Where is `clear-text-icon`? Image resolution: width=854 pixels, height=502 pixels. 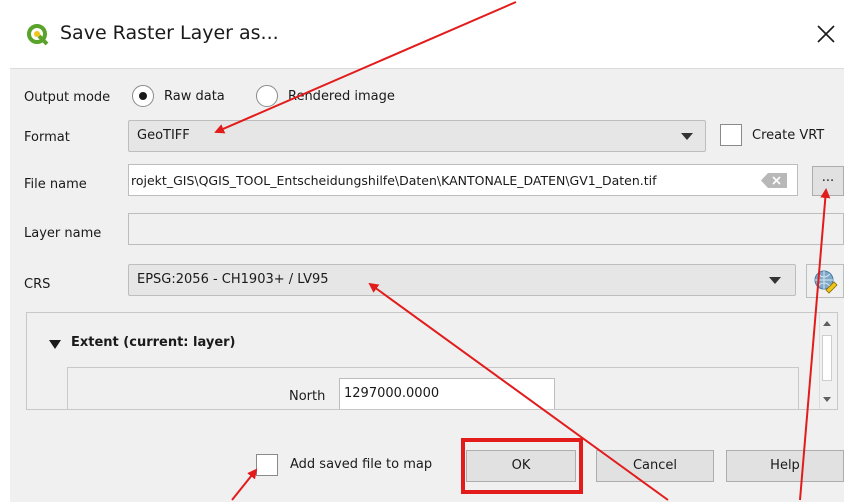 clear-text-icon is located at coordinates (774, 180).